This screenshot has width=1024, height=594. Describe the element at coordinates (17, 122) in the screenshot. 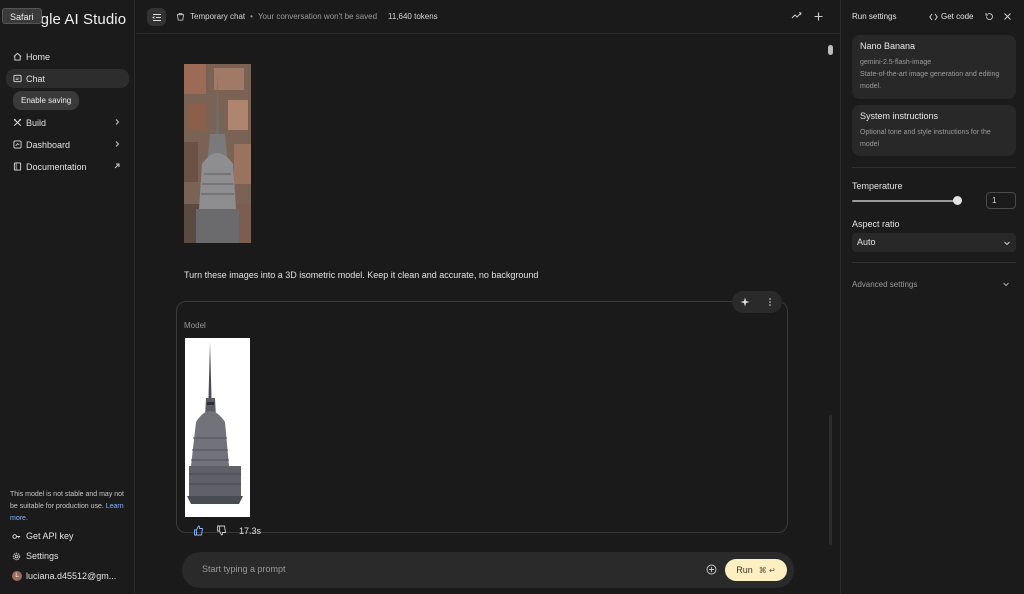

I see `build-icon` at that location.